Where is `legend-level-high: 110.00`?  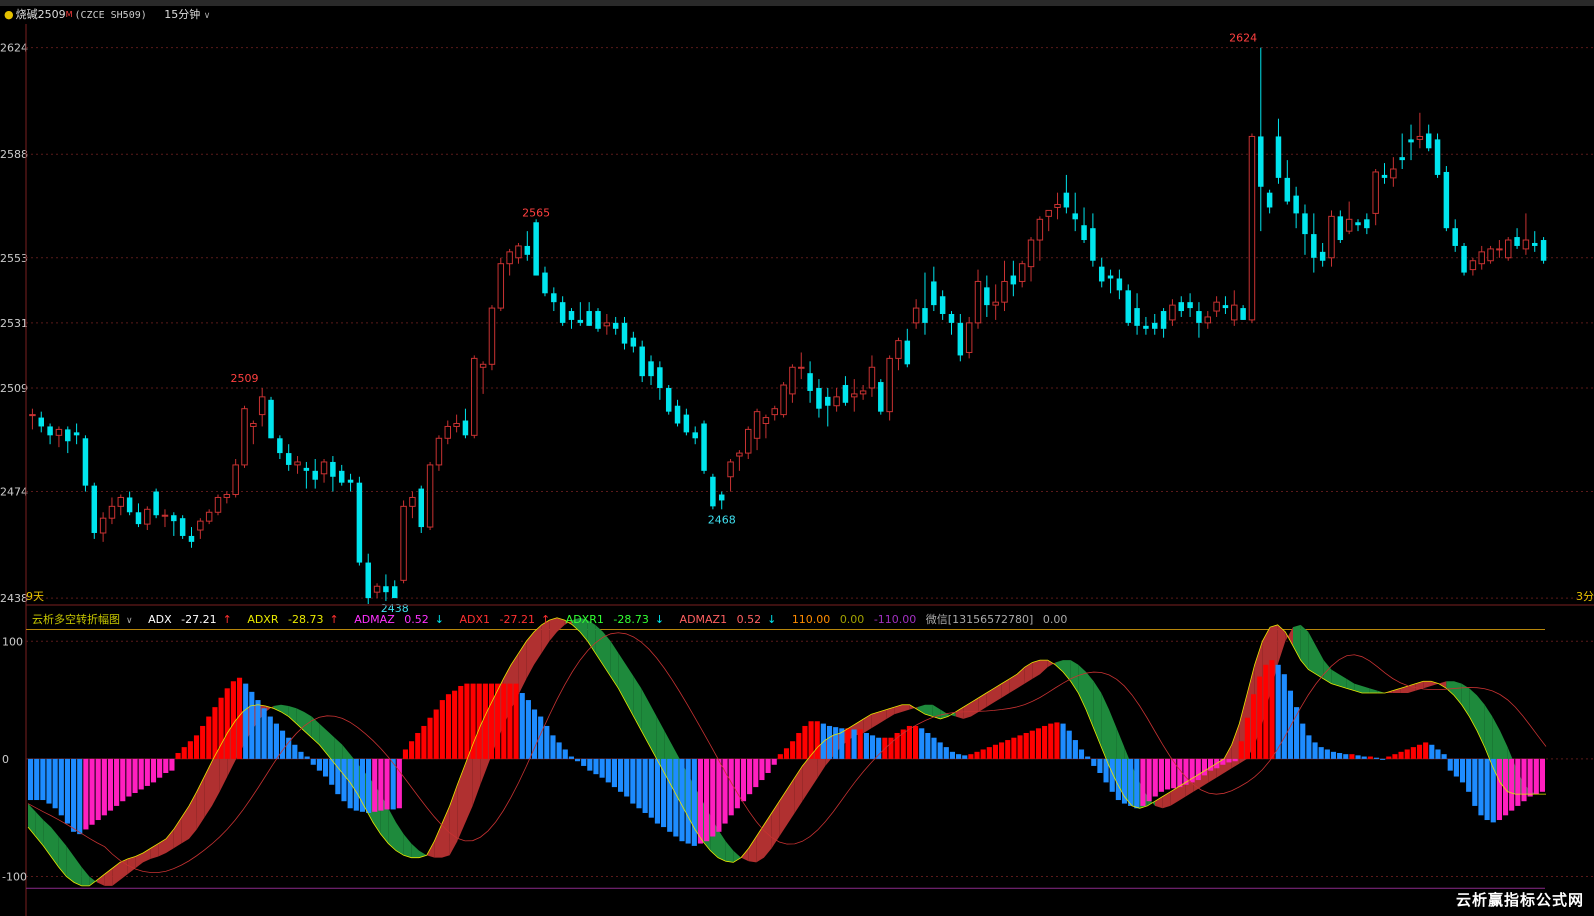
legend-level-high: 110.00 is located at coordinates (811, 619).